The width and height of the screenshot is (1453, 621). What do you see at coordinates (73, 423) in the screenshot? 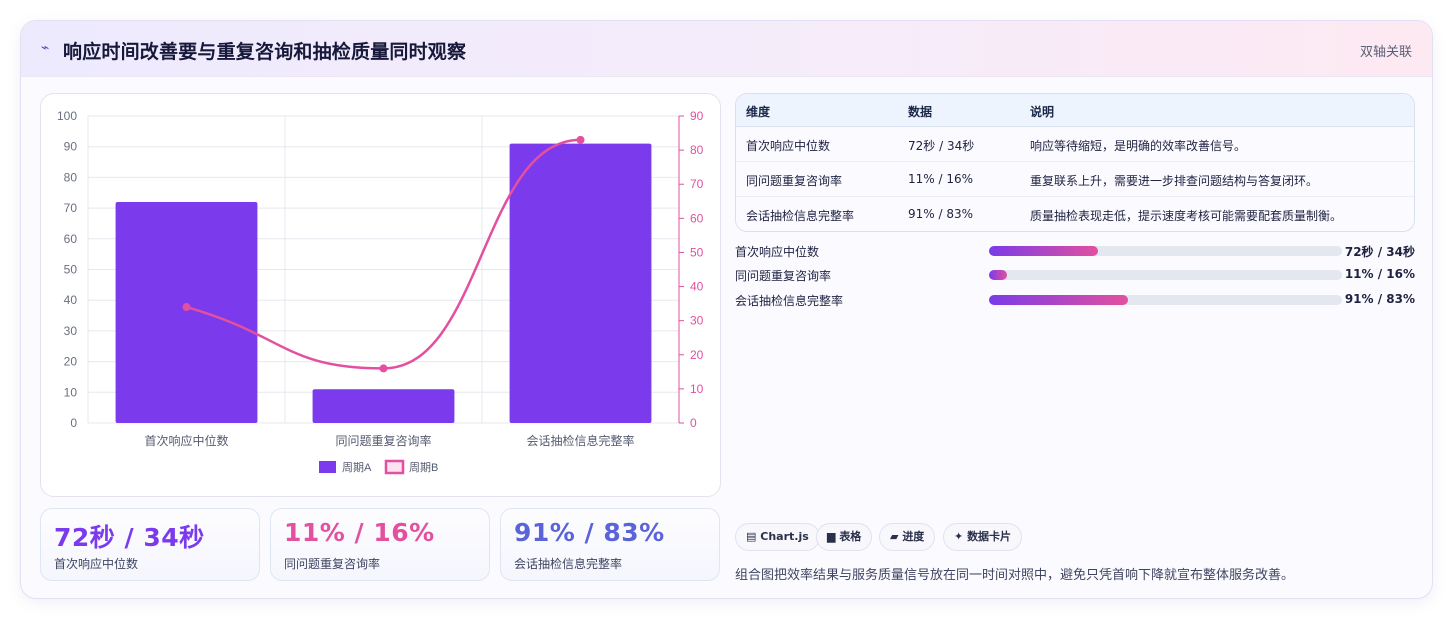
I see `y-left-tick-label: 0` at bounding box center [73, 423].